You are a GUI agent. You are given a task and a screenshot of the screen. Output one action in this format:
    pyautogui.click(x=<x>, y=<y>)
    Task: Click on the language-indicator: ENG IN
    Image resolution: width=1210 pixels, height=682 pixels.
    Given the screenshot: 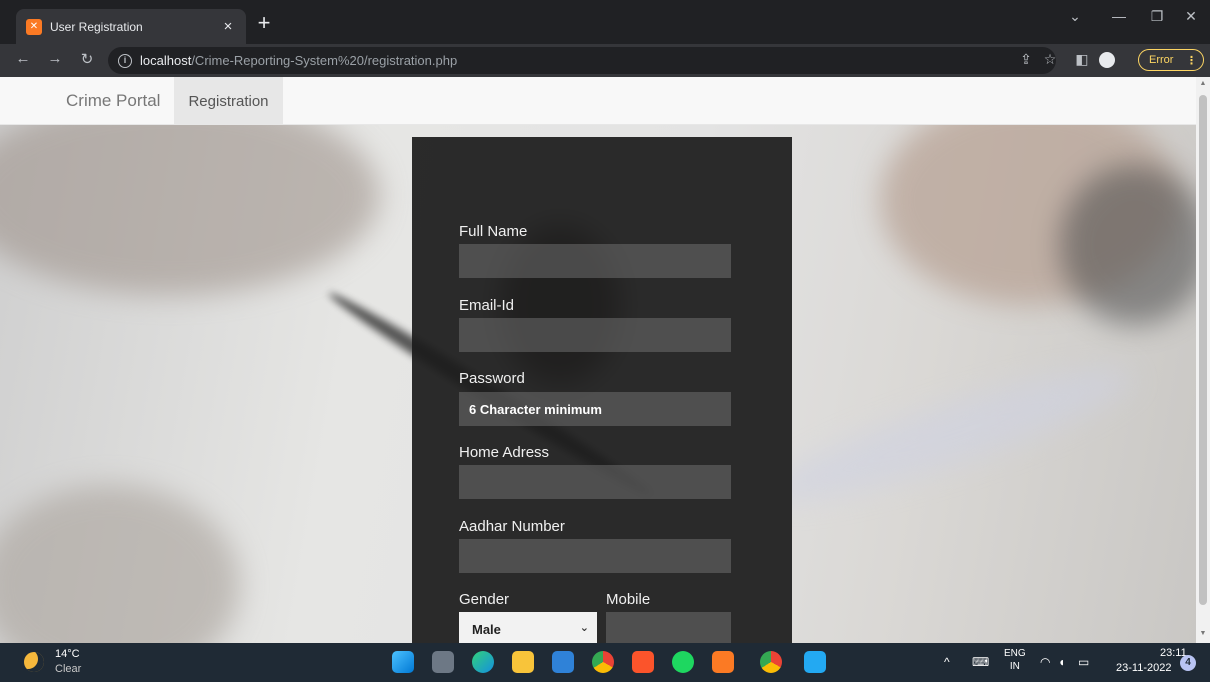 What is the action you would take?
    pyautogui.click(x=1015, y=660)
    